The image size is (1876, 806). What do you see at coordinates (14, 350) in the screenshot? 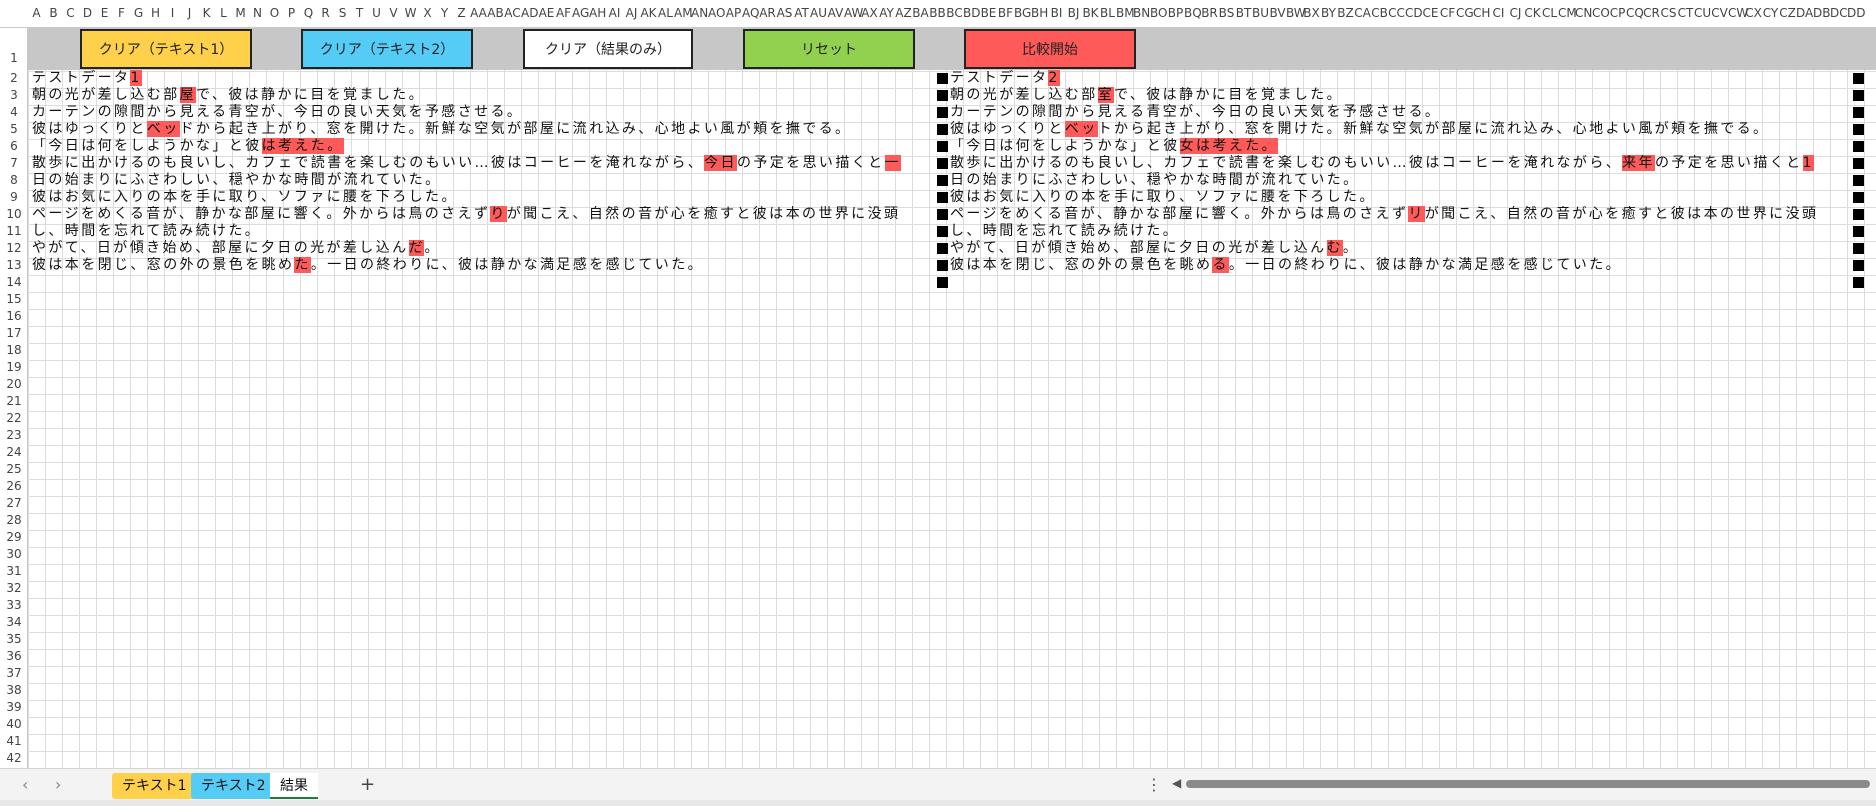
I see `row-number: 18` at bounding box center [14, 350].